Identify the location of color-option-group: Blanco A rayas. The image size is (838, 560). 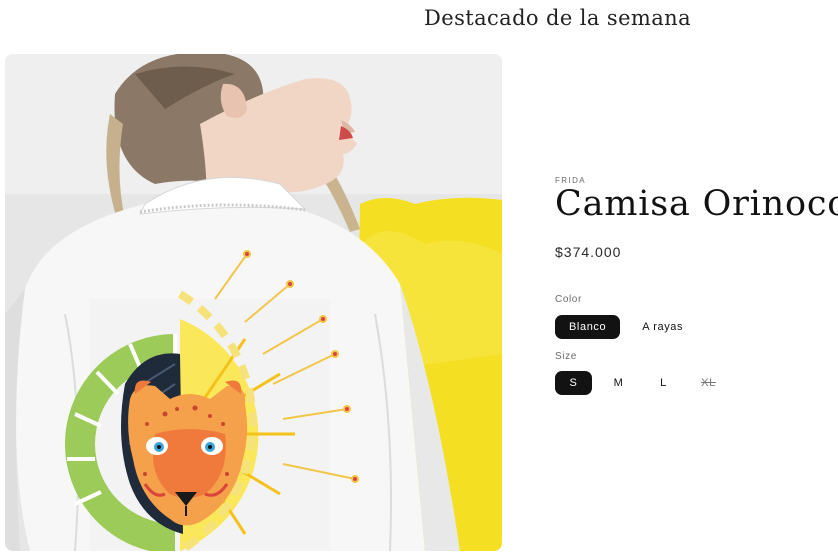
(630, 327).